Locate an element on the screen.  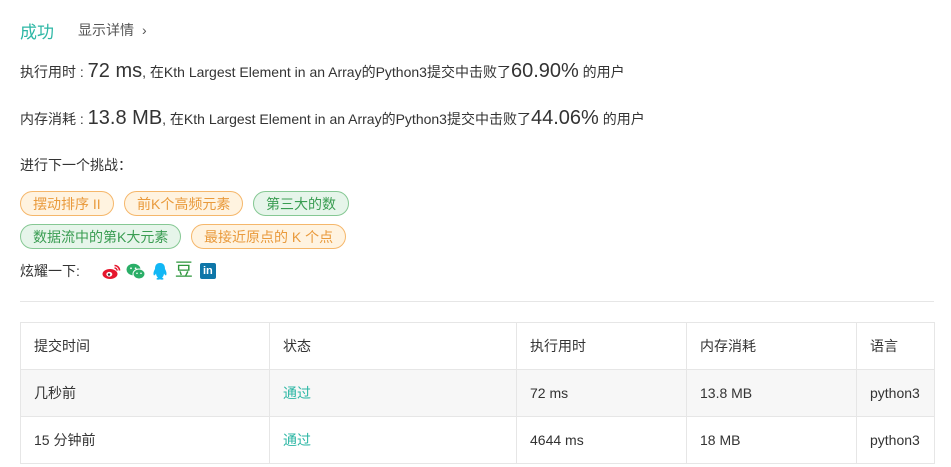
runtime-percent: 60.90% is located at coordinates (544, 71).